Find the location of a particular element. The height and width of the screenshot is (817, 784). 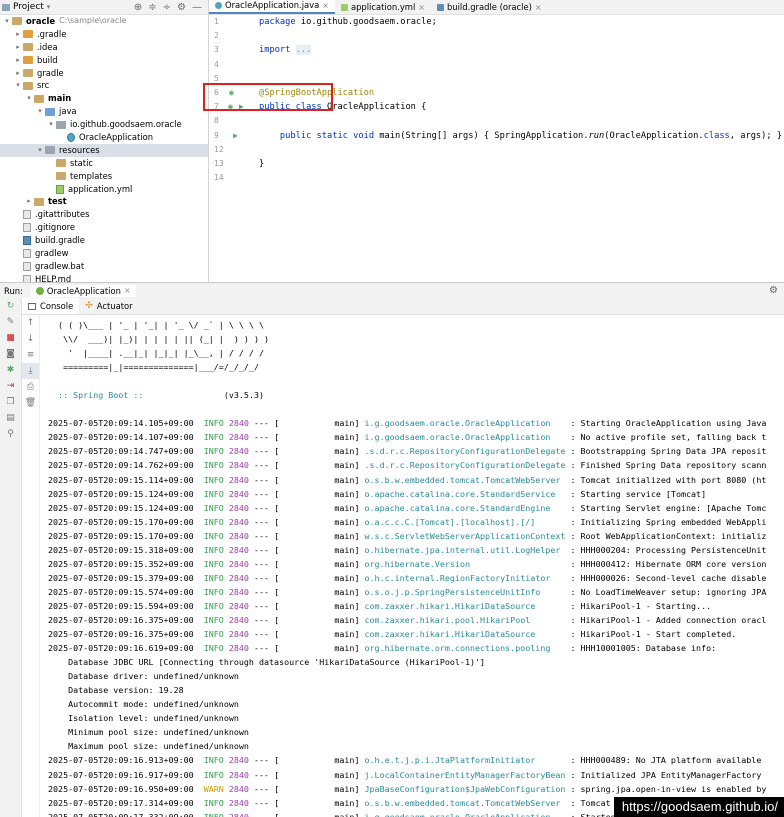

tree-item: ▸ gradle is located at coordinates (104, 73).